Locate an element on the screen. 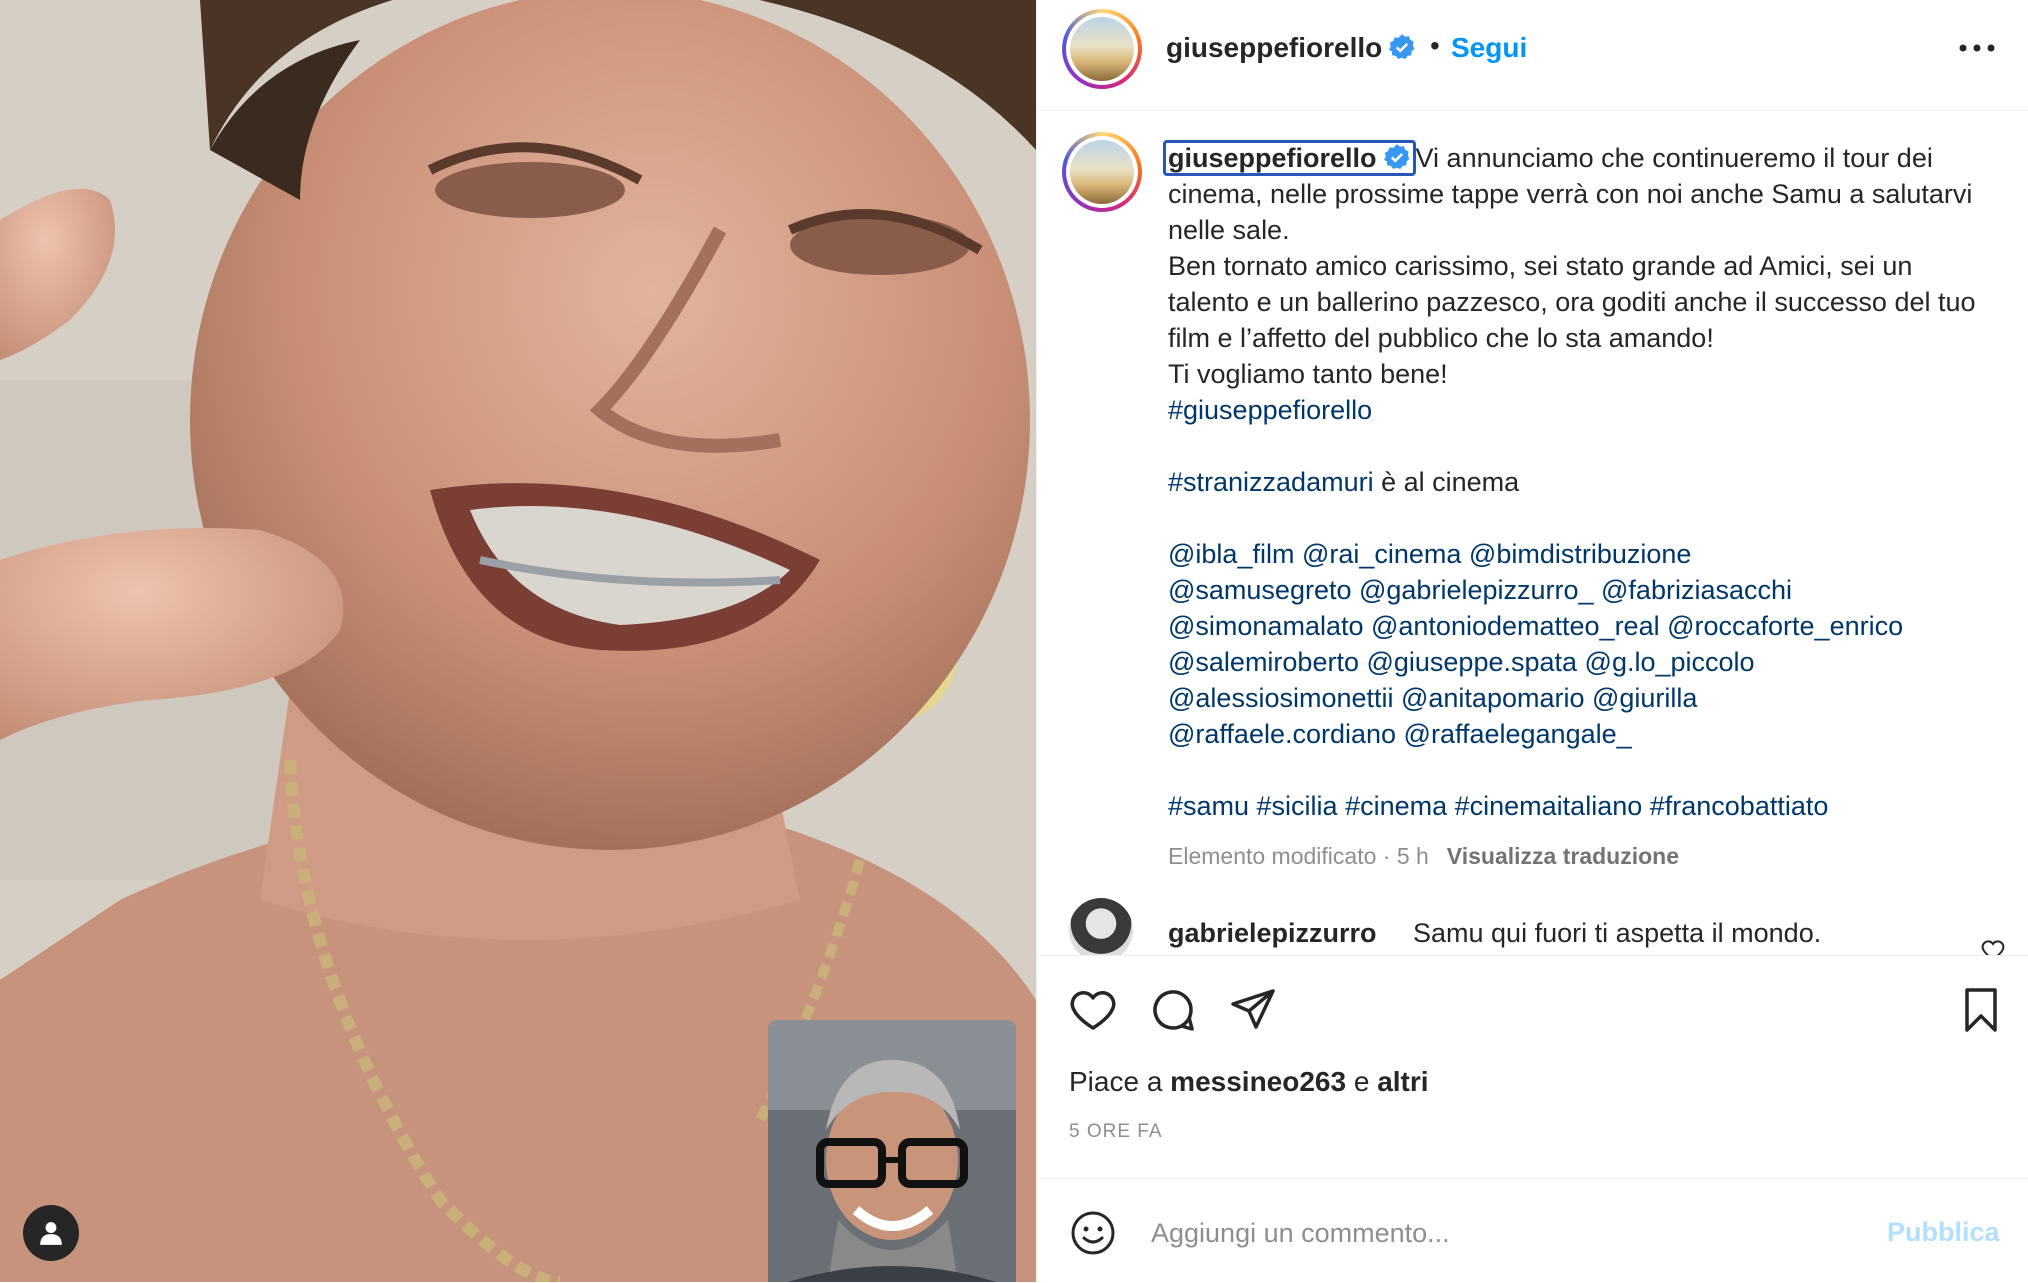 The width and height of the screenshot is (2028, 1283). post-time: 5 ORE FA is located at coordinates (1116, 1131).